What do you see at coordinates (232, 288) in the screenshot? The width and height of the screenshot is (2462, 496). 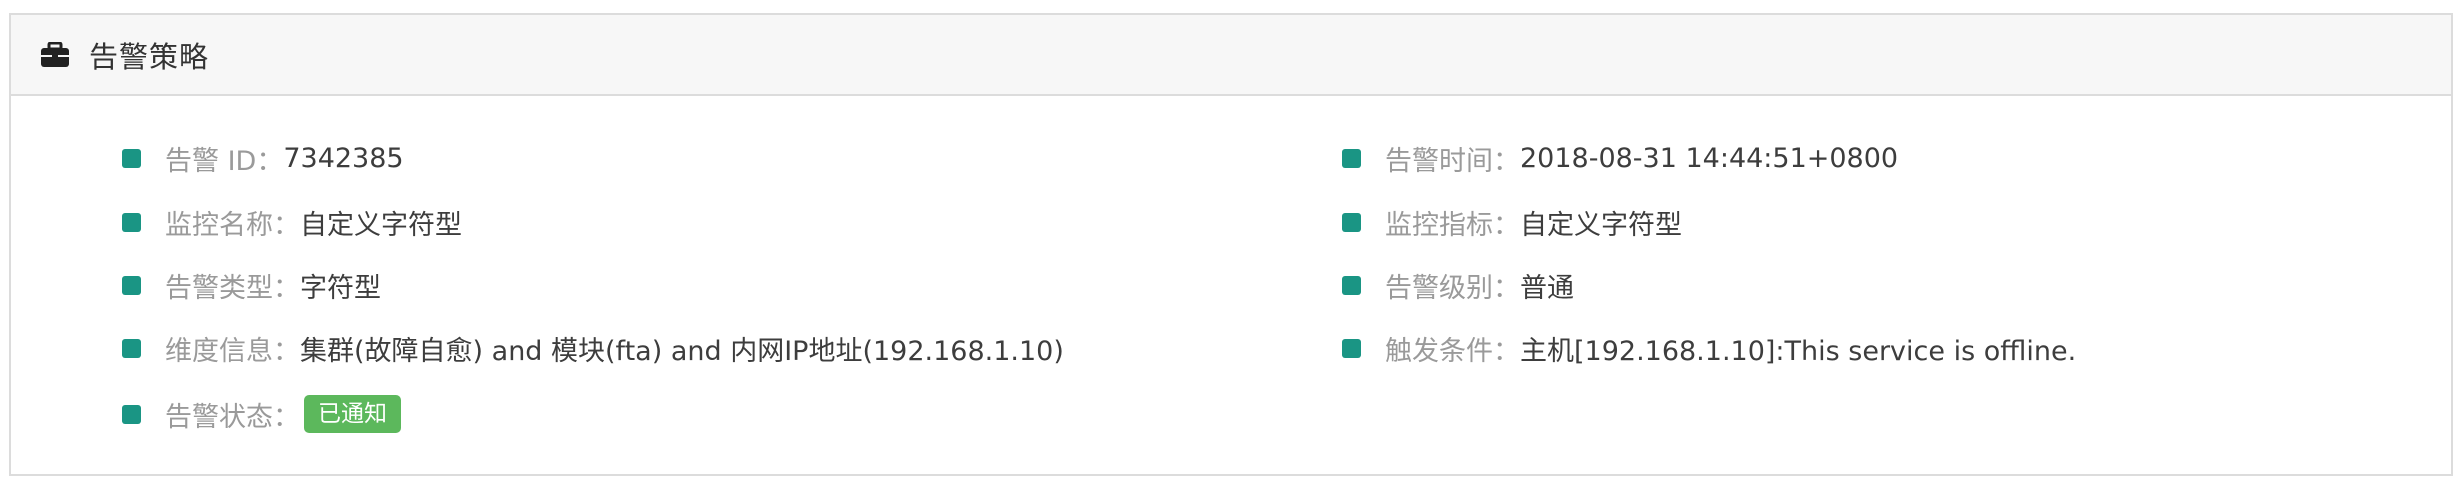 I see `field-label: 告警类型：` at bounding box center [232, 288].